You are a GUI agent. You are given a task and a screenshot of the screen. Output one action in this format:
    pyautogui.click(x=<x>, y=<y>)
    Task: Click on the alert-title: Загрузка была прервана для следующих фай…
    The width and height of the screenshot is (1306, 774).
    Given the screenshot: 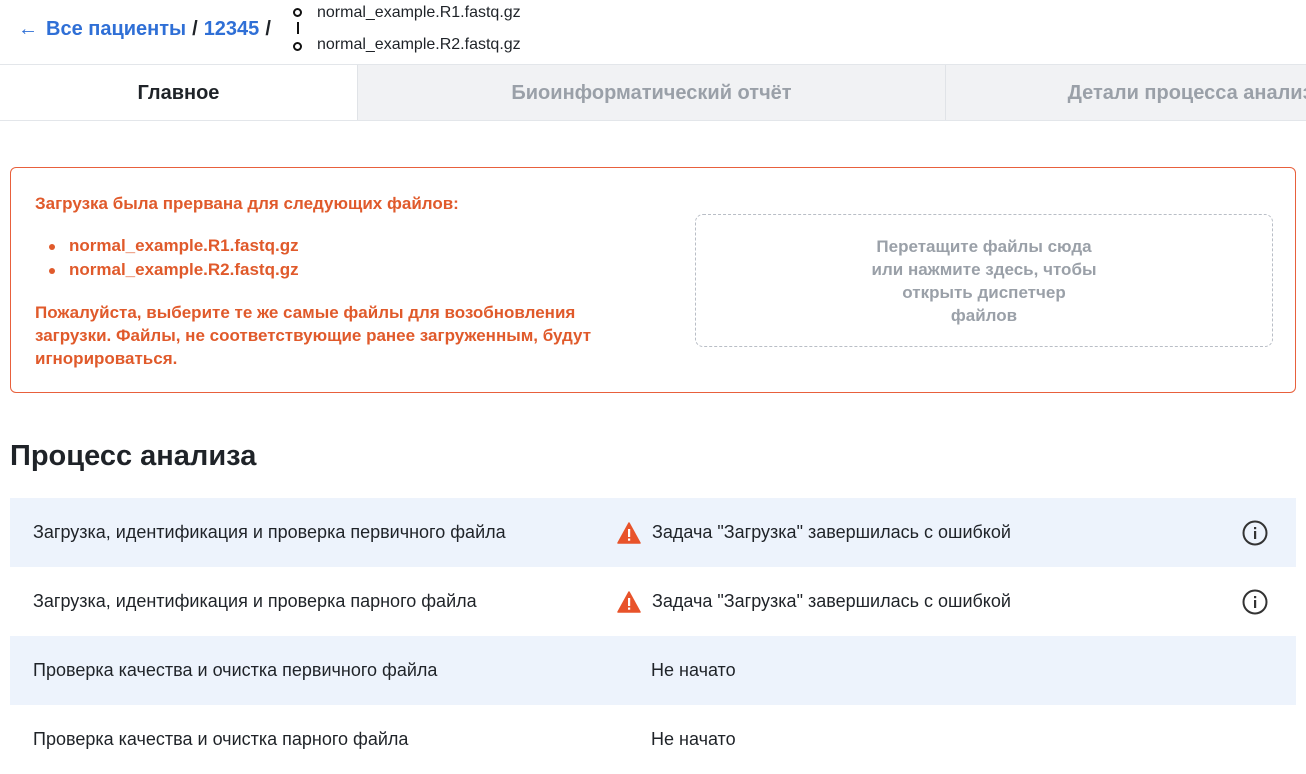 What is the action you would take?
    pyautogui.click(x=247, y=203)
    